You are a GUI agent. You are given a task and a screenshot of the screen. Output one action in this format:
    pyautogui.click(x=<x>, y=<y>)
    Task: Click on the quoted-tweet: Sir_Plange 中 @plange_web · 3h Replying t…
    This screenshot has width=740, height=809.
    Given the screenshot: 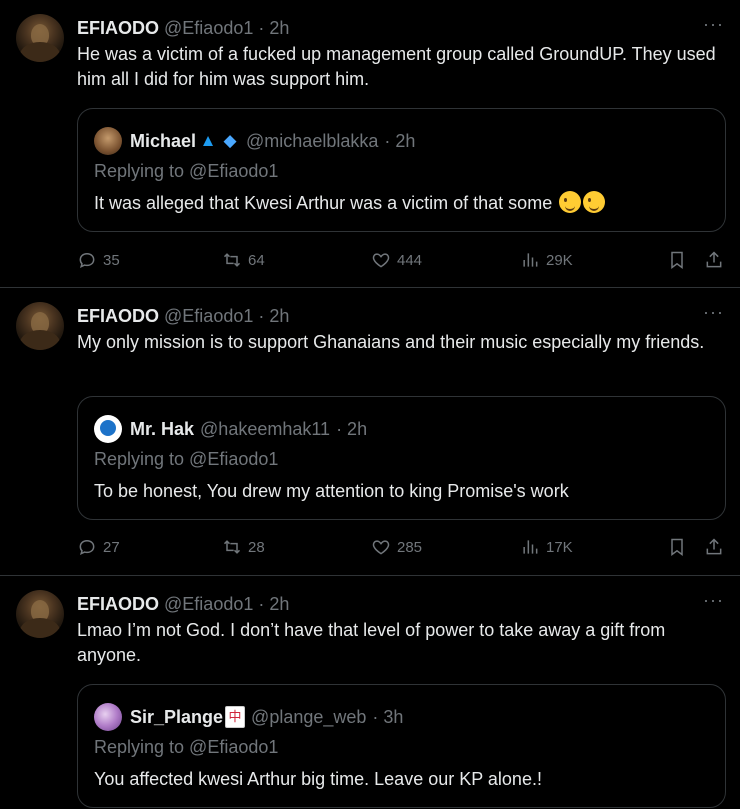 What is the action you would take?
    pyautogui.click(x=401, y=746)
    